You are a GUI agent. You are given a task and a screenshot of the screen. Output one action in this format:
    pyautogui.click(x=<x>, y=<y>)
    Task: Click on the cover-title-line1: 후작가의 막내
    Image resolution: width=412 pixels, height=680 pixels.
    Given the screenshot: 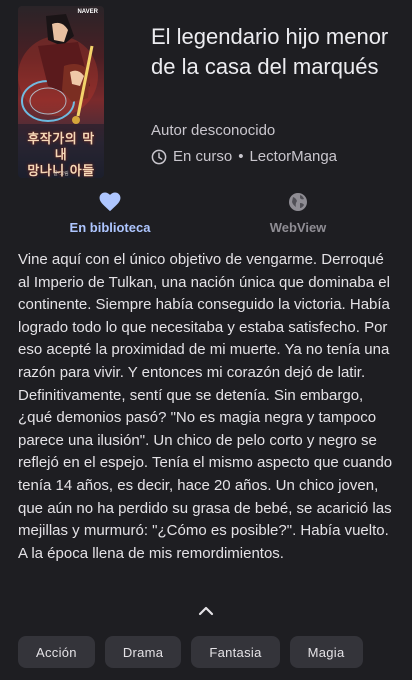 What is the action you would take?
    pyautogui.click(x=61, y=147)
    